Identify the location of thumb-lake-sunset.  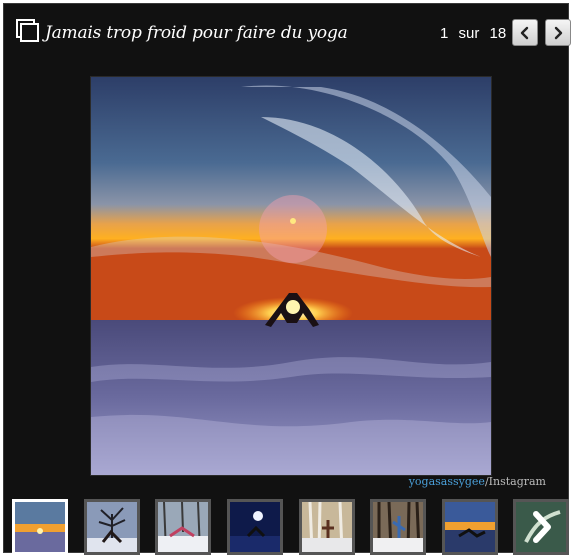
(470, 527).